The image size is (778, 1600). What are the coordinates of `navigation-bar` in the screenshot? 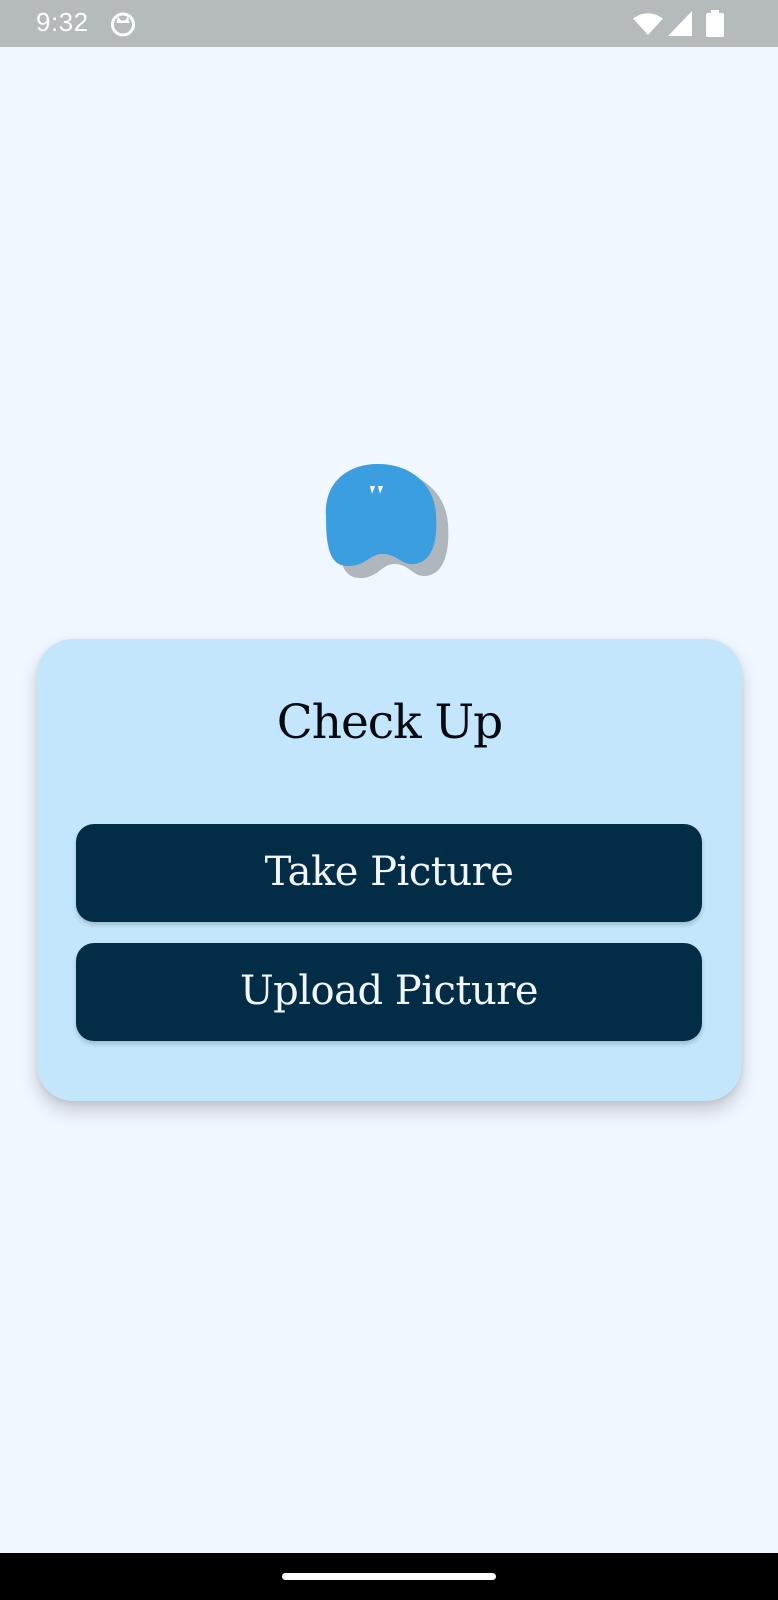 It's located at (389, 1576).